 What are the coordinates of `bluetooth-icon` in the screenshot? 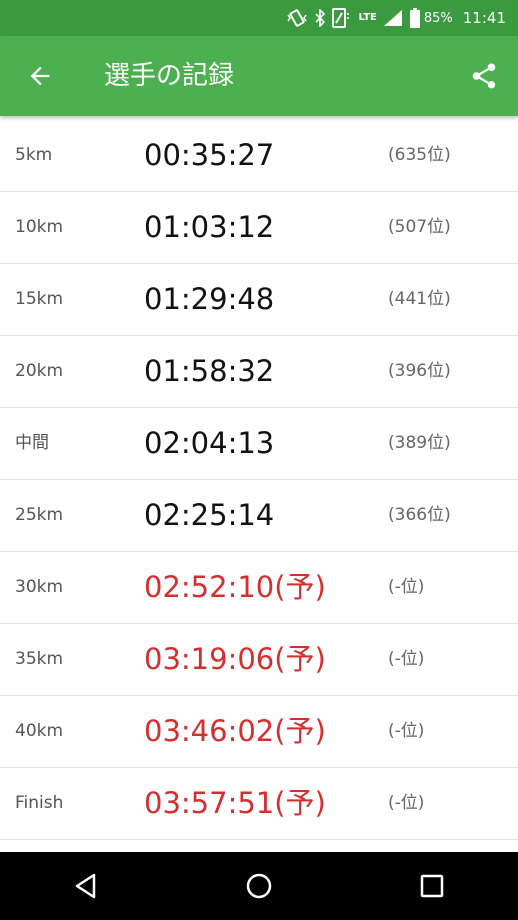 It's located at (320, 18).